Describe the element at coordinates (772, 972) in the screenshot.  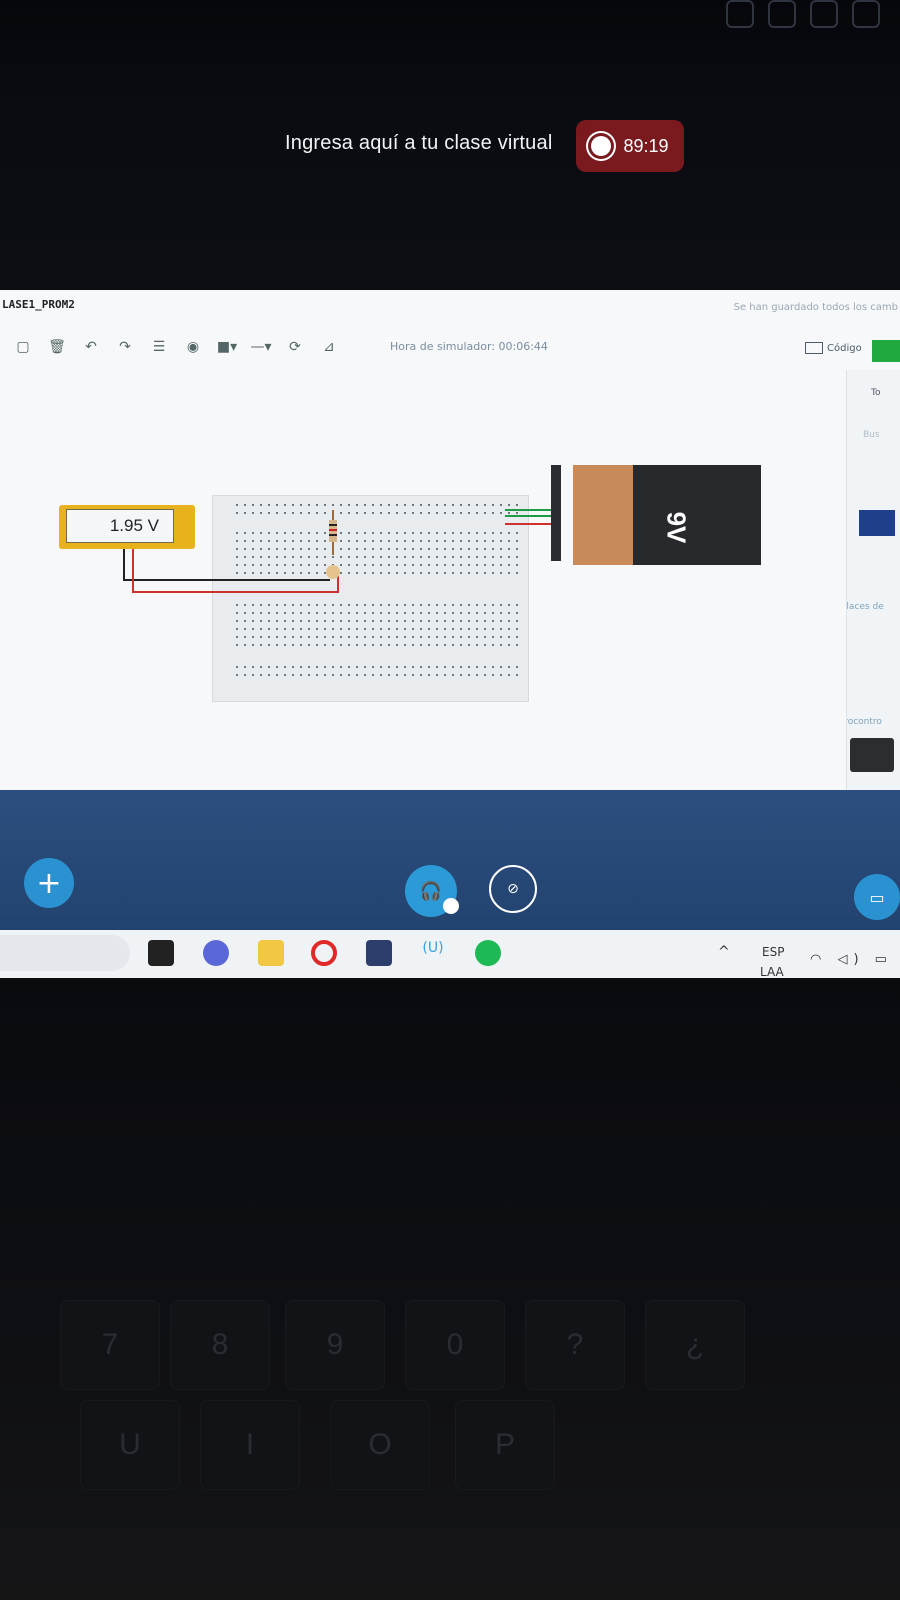
I see `input-layout: LAA` at that location.